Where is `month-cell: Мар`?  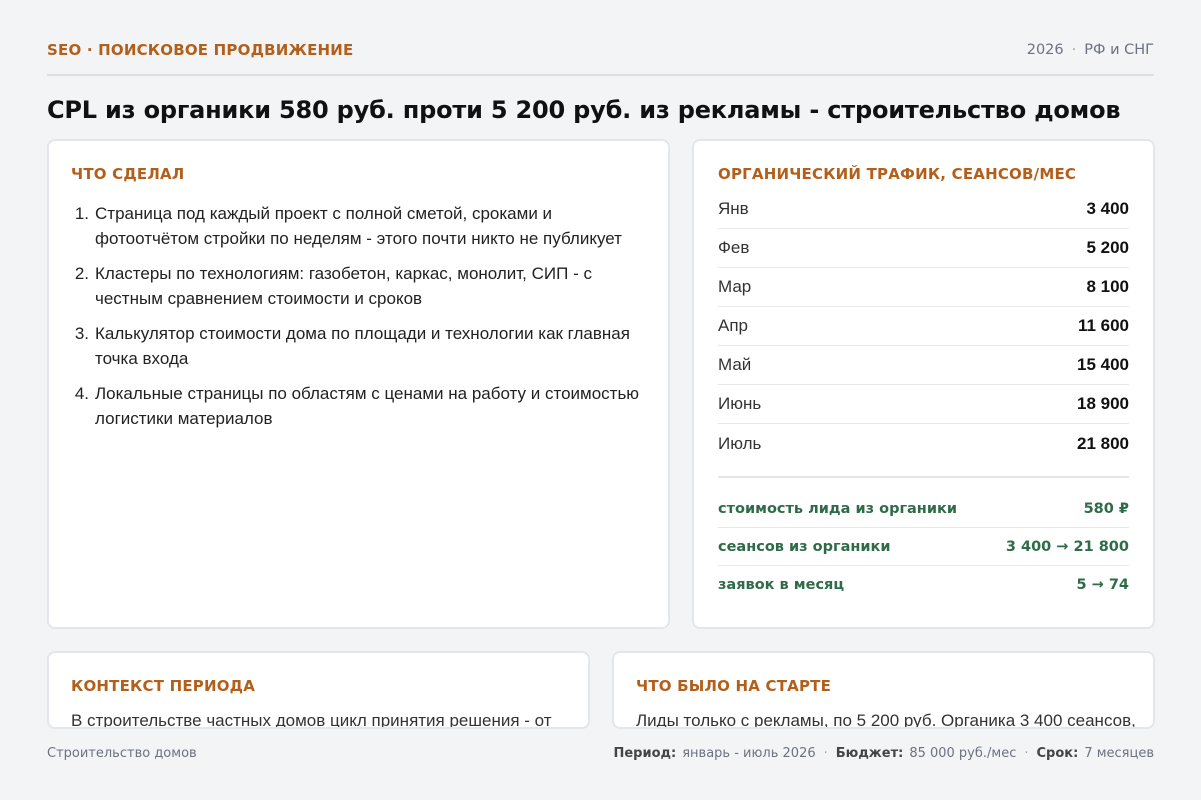 month-cell: Мар is located at coordinates (735, 286).